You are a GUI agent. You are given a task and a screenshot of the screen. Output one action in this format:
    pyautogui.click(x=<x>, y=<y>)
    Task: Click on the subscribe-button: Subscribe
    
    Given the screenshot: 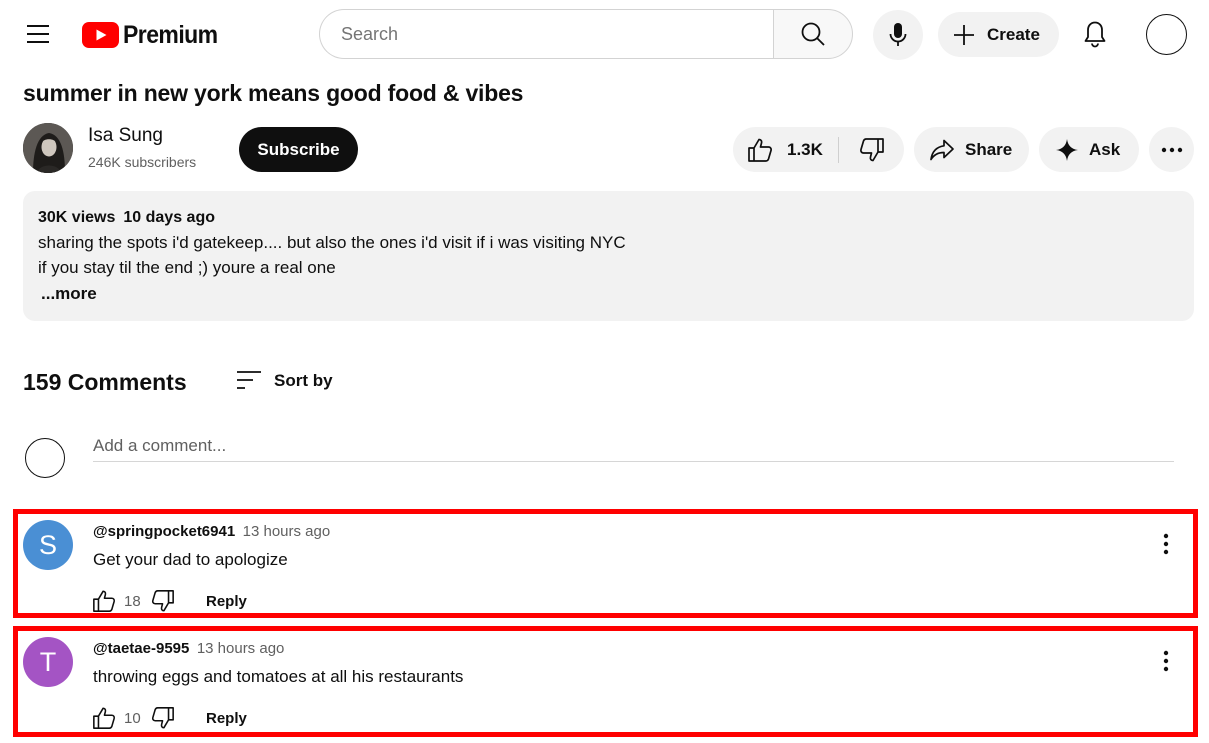 What is the action you would take?
    pyautogui.click(x=298, y=149)
    